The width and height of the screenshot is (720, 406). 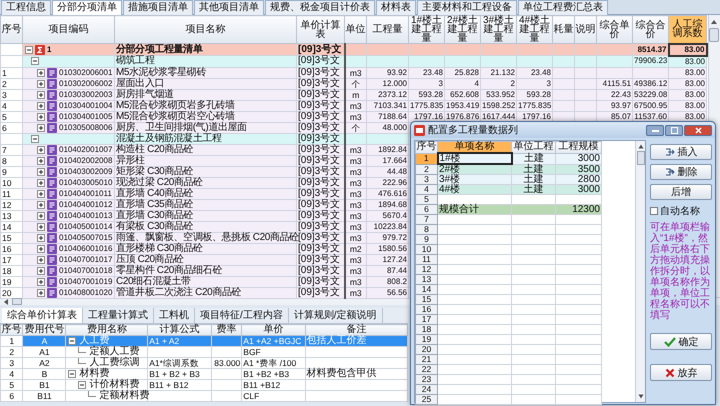 I want to click on table-cell: 现浇过梁 C20商品砼, so click(x=205, y=182).